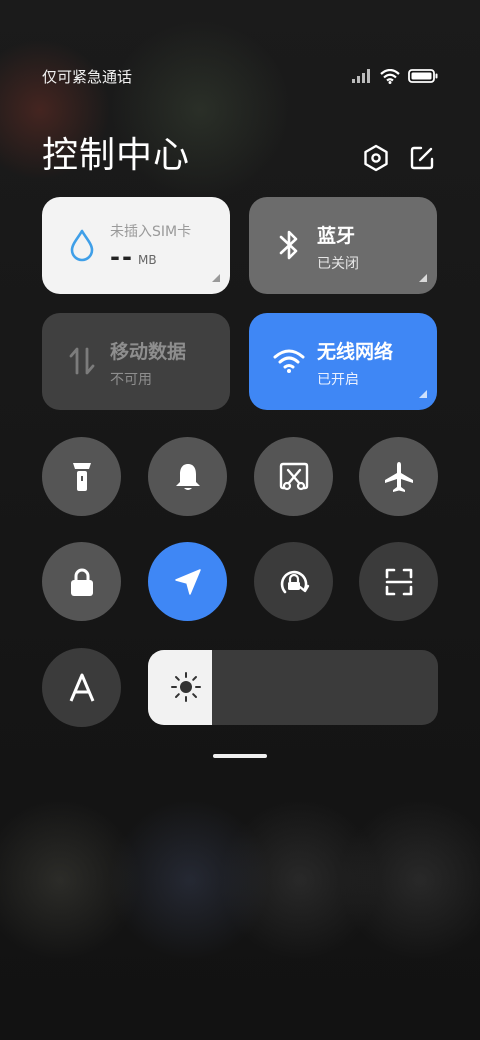  I want to click on data-arrows-icon, so click(82, 361).